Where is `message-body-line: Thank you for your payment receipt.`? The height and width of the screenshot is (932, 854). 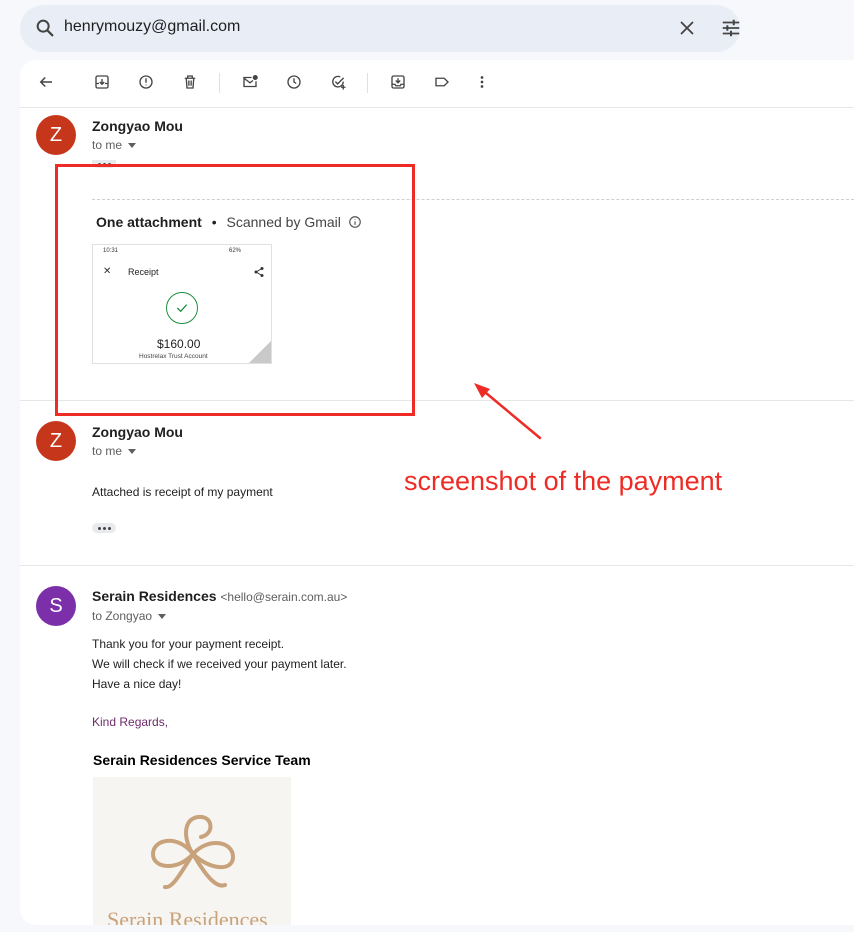
message-body-line: Thank you for your payment receipt. is located at coordinates (188, 644).